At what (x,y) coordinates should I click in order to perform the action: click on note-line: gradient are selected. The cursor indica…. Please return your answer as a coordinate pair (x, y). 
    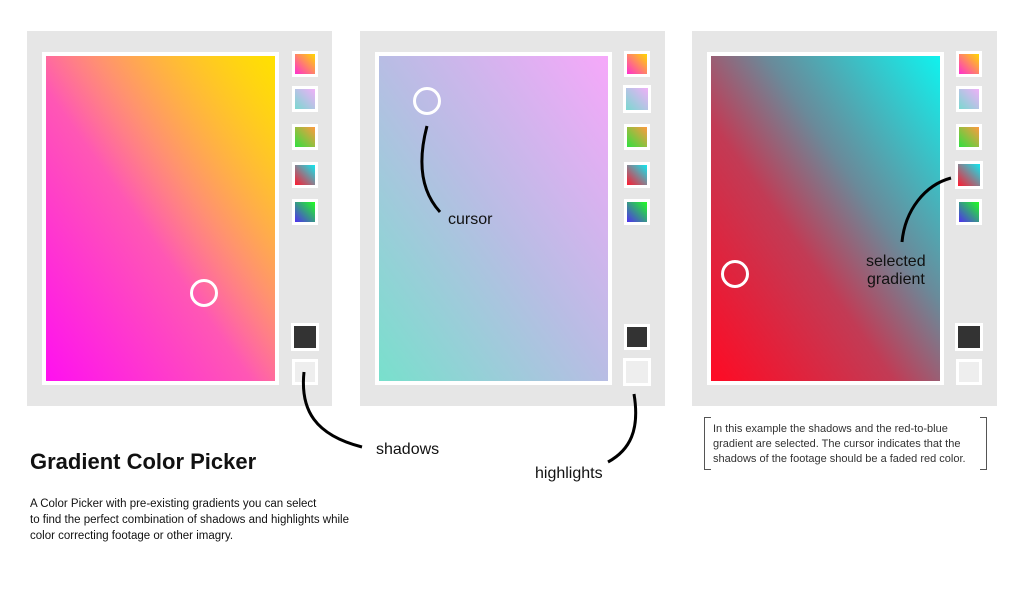
    Looking at the image, I should click on (837, 444).